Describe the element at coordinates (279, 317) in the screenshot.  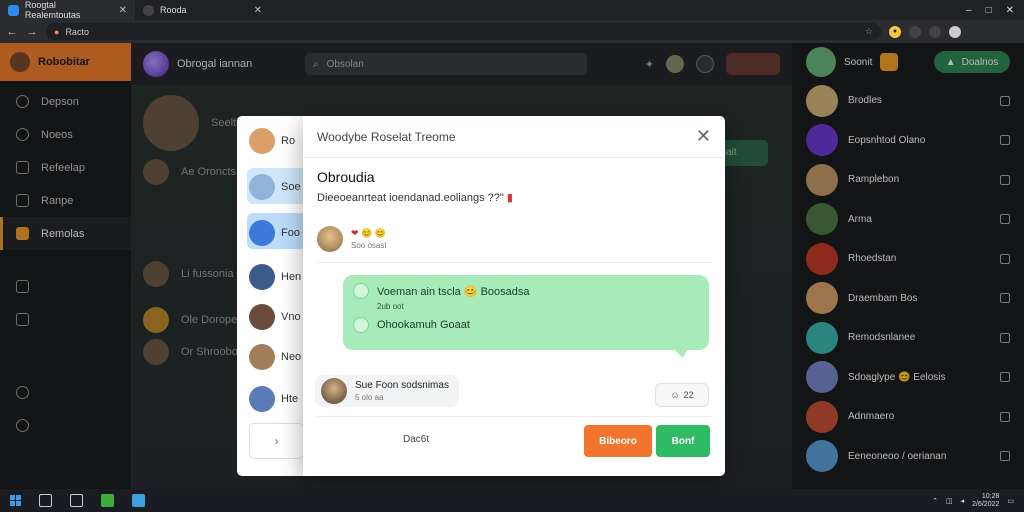
I see `conversation-row: Vno` at that location.